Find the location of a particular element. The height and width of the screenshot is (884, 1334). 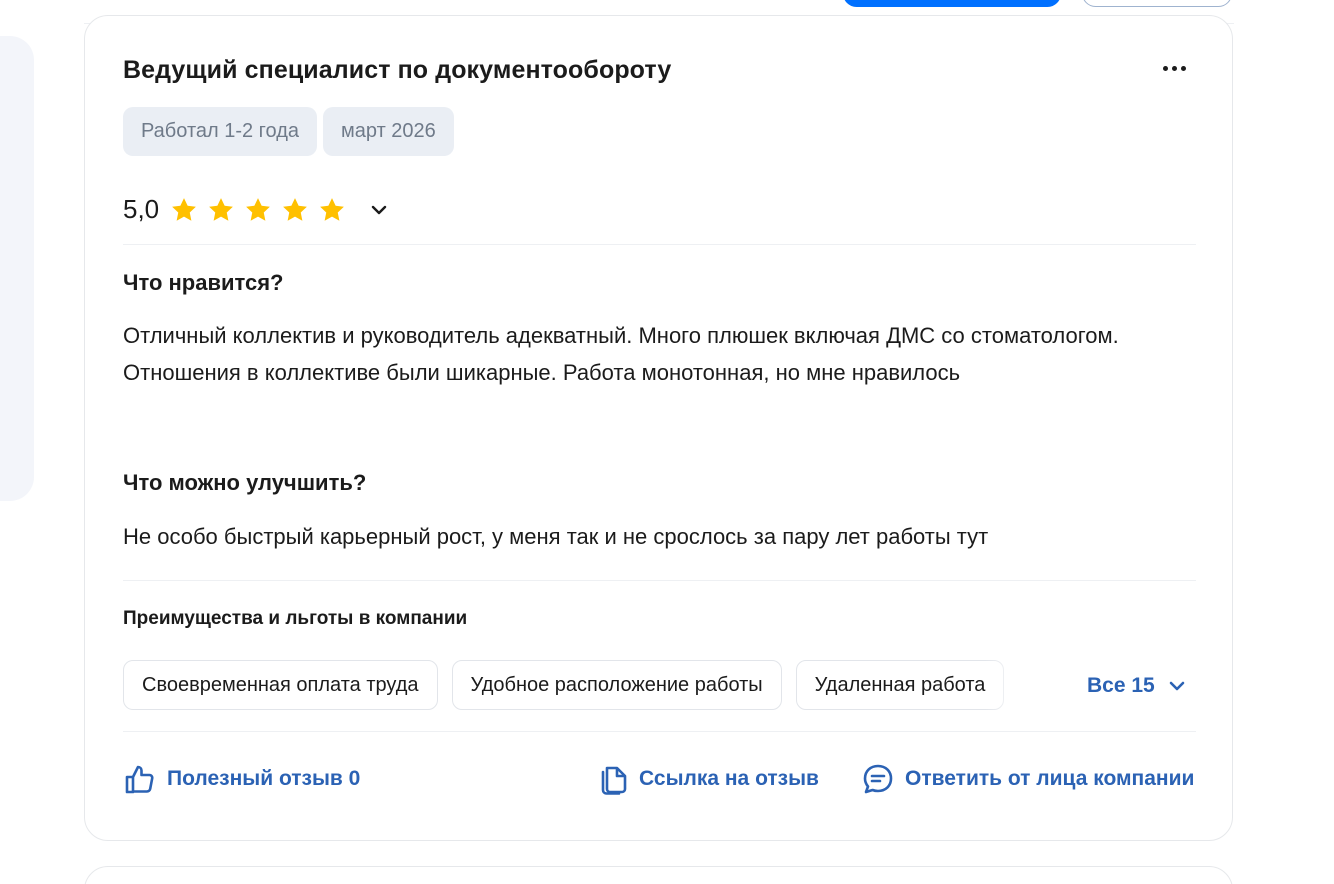

benefit-chip: Удаленная работа is located at coordinates (900, 685).